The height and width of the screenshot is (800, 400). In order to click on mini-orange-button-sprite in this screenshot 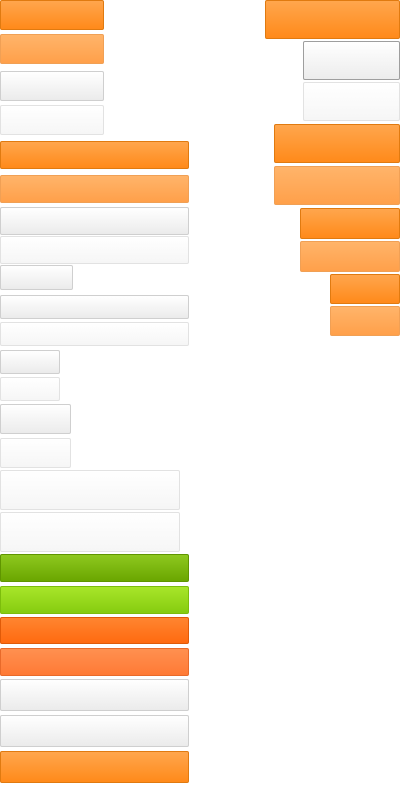, I will do `click(365, 289)`.